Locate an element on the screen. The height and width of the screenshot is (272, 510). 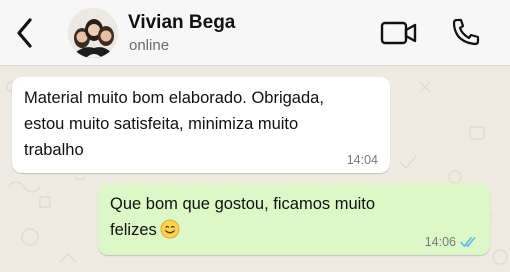
video-call-button is located at coordinates (399, 33).